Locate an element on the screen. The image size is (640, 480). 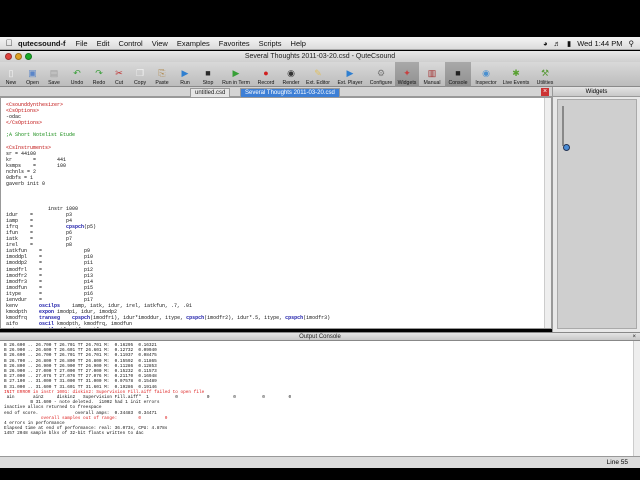
toolbar-button-label: Open is located at coordinates (32, 83).